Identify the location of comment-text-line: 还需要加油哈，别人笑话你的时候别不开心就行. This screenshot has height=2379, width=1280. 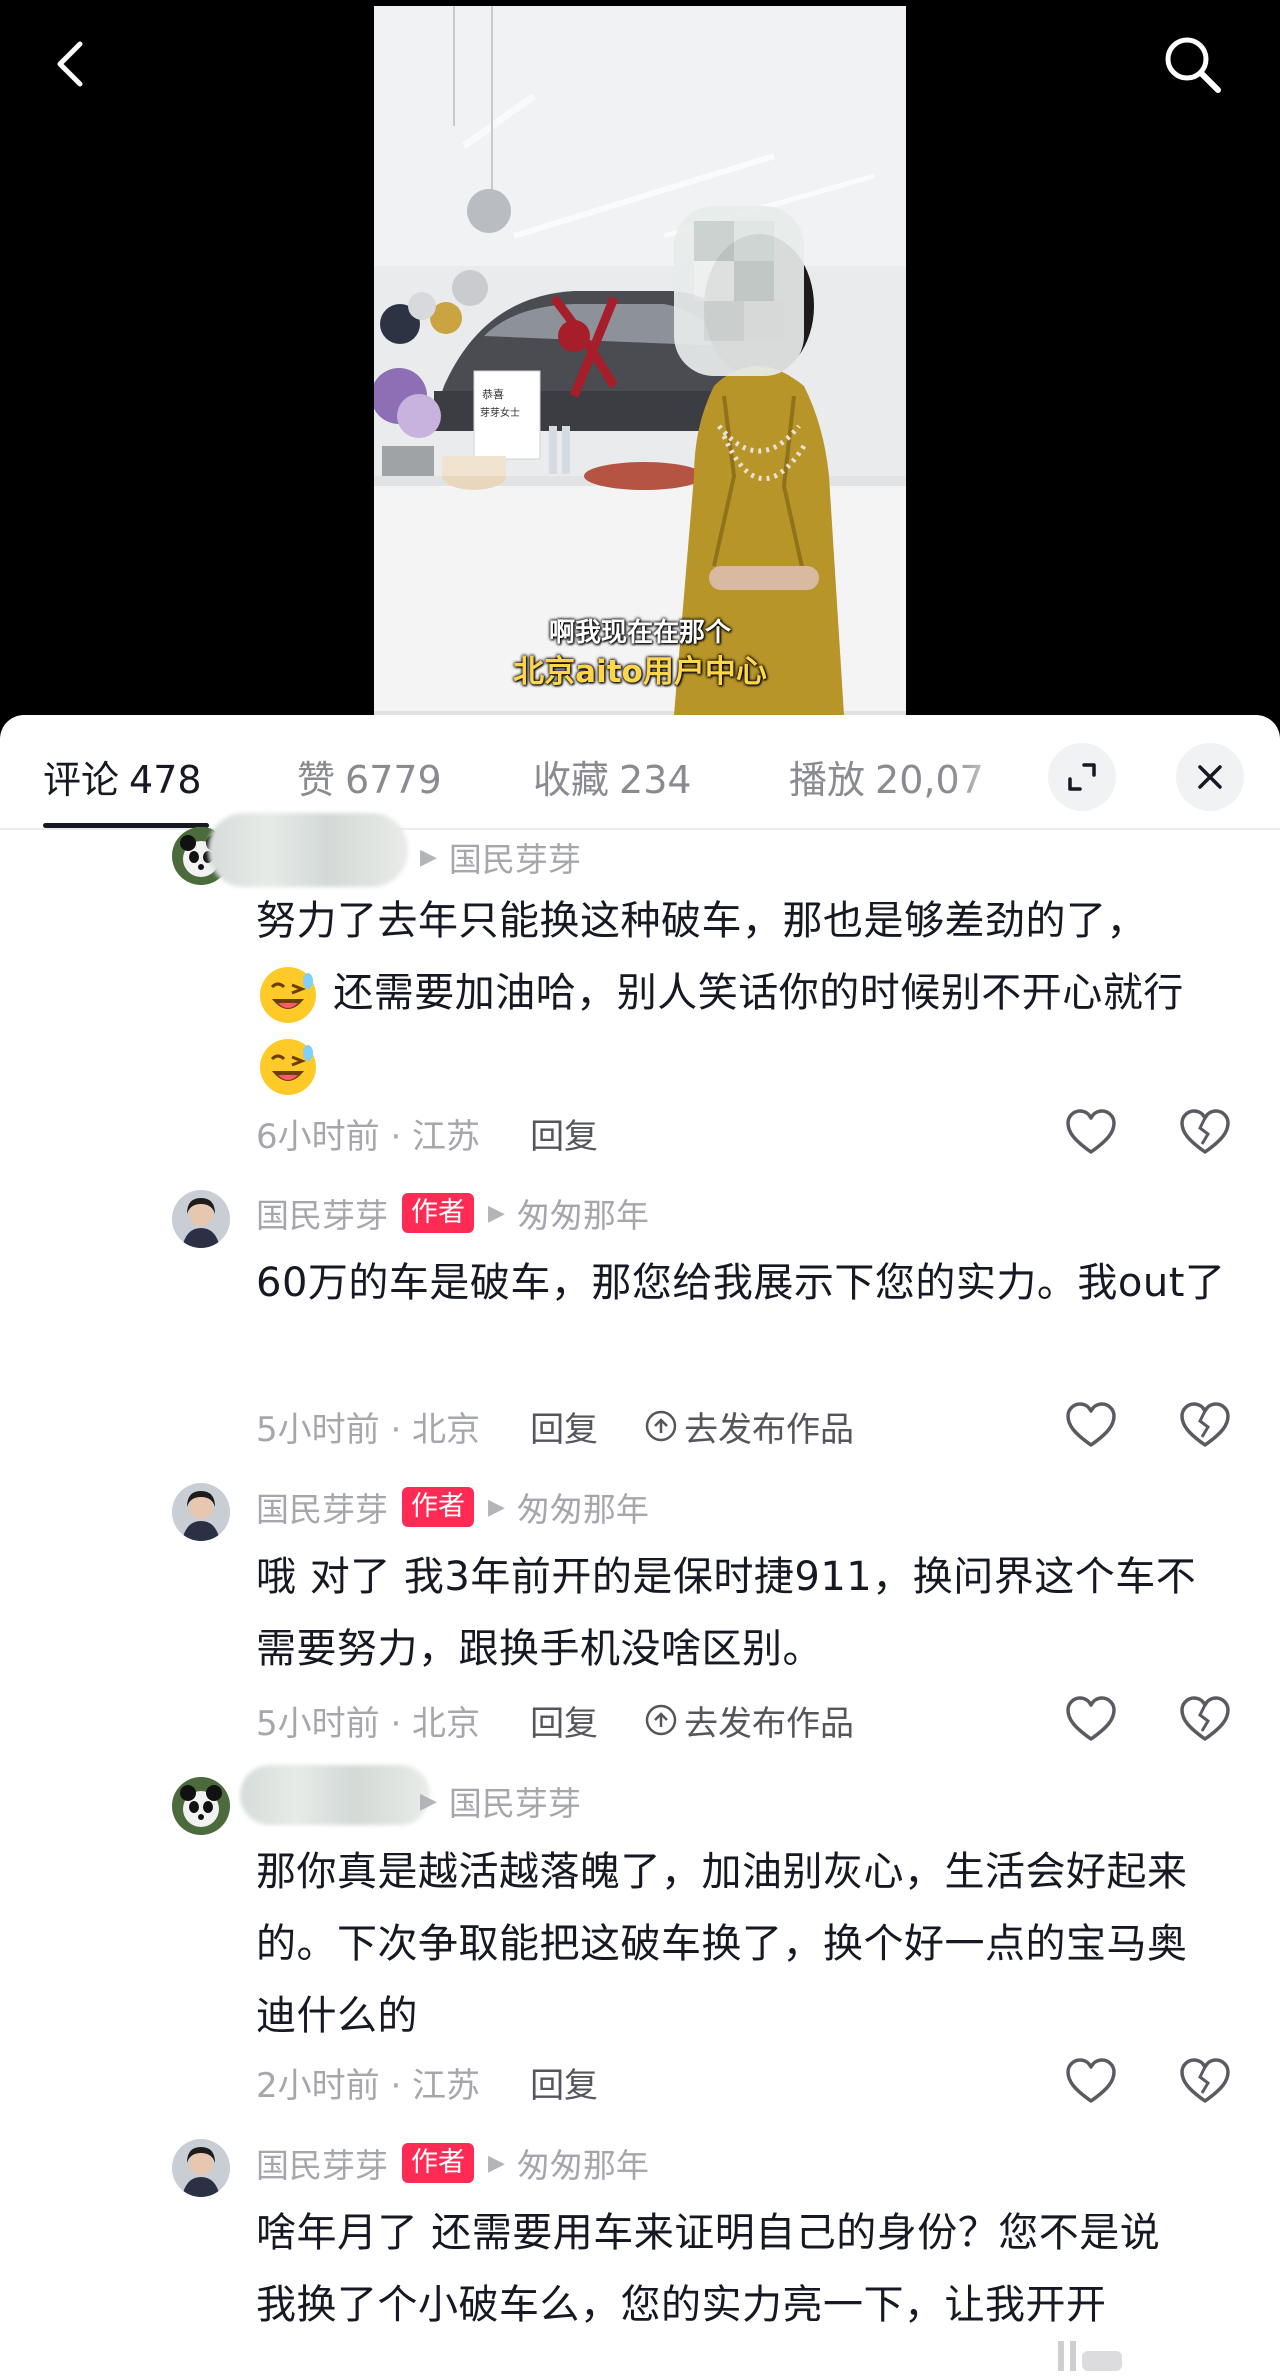
(758, 993).